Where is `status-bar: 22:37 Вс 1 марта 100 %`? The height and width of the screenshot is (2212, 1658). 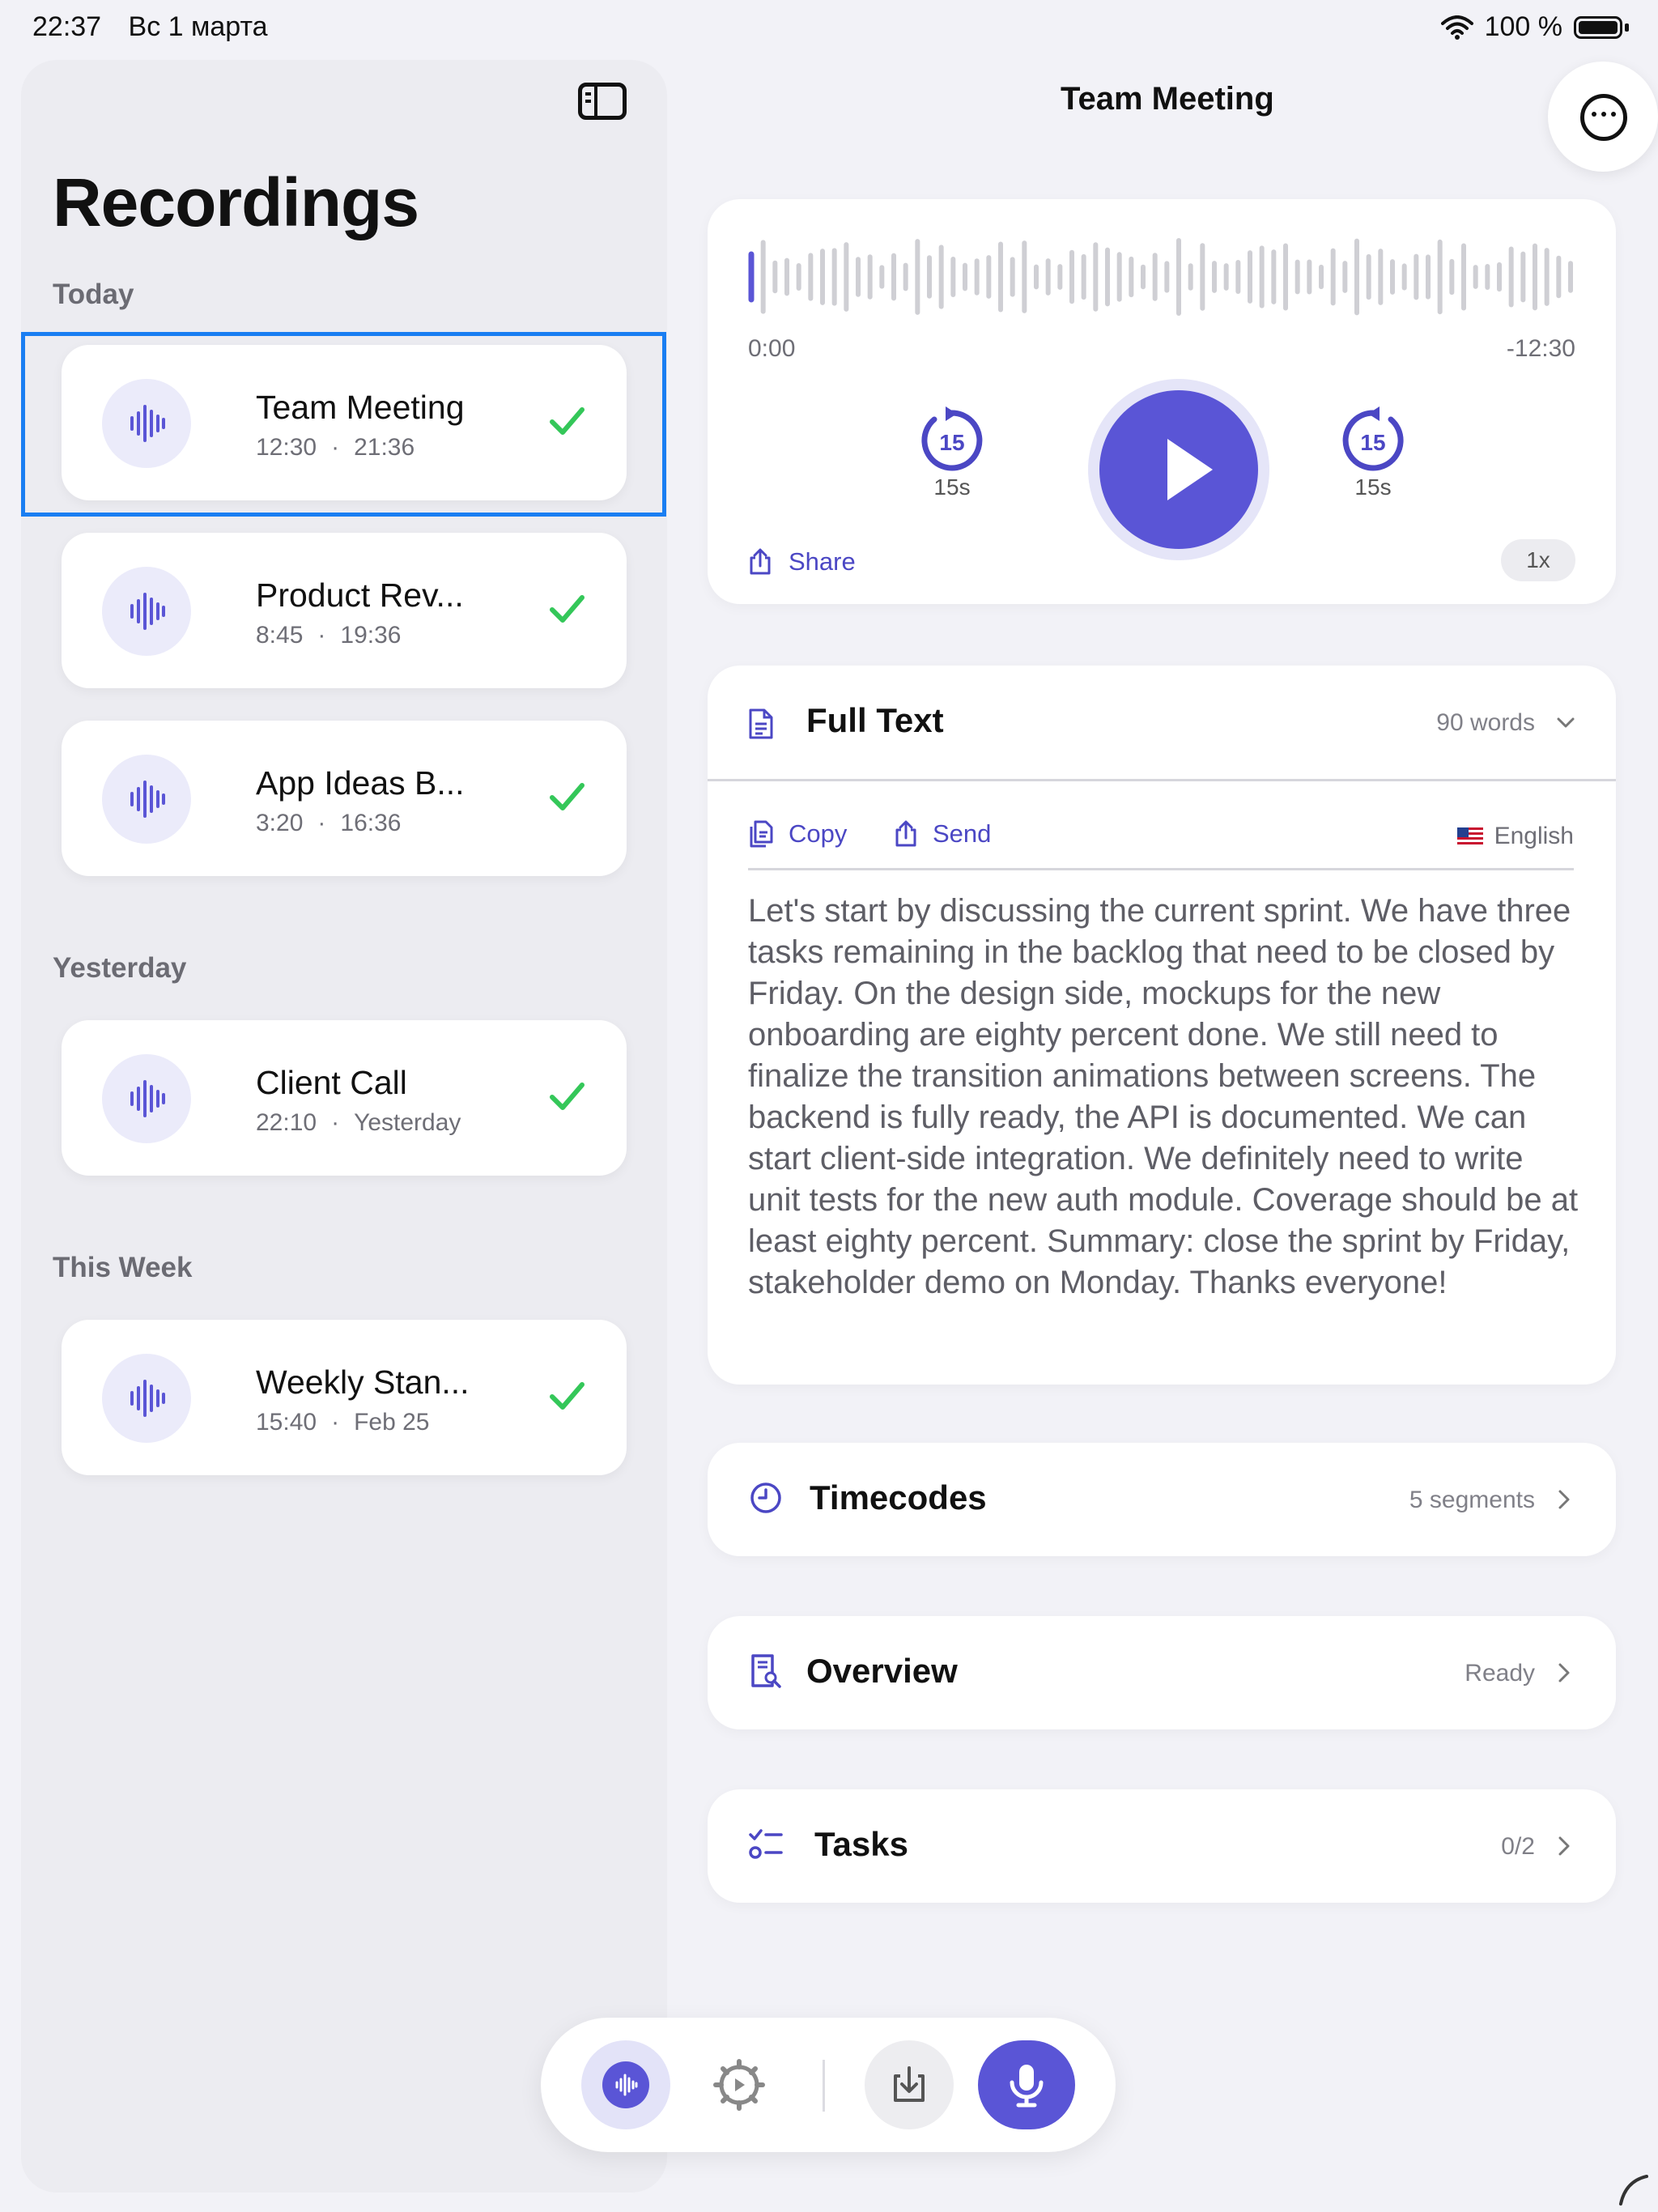
status-bar: 22:37 Вс 1 марта 100 % is located at coordinates (829, 29).